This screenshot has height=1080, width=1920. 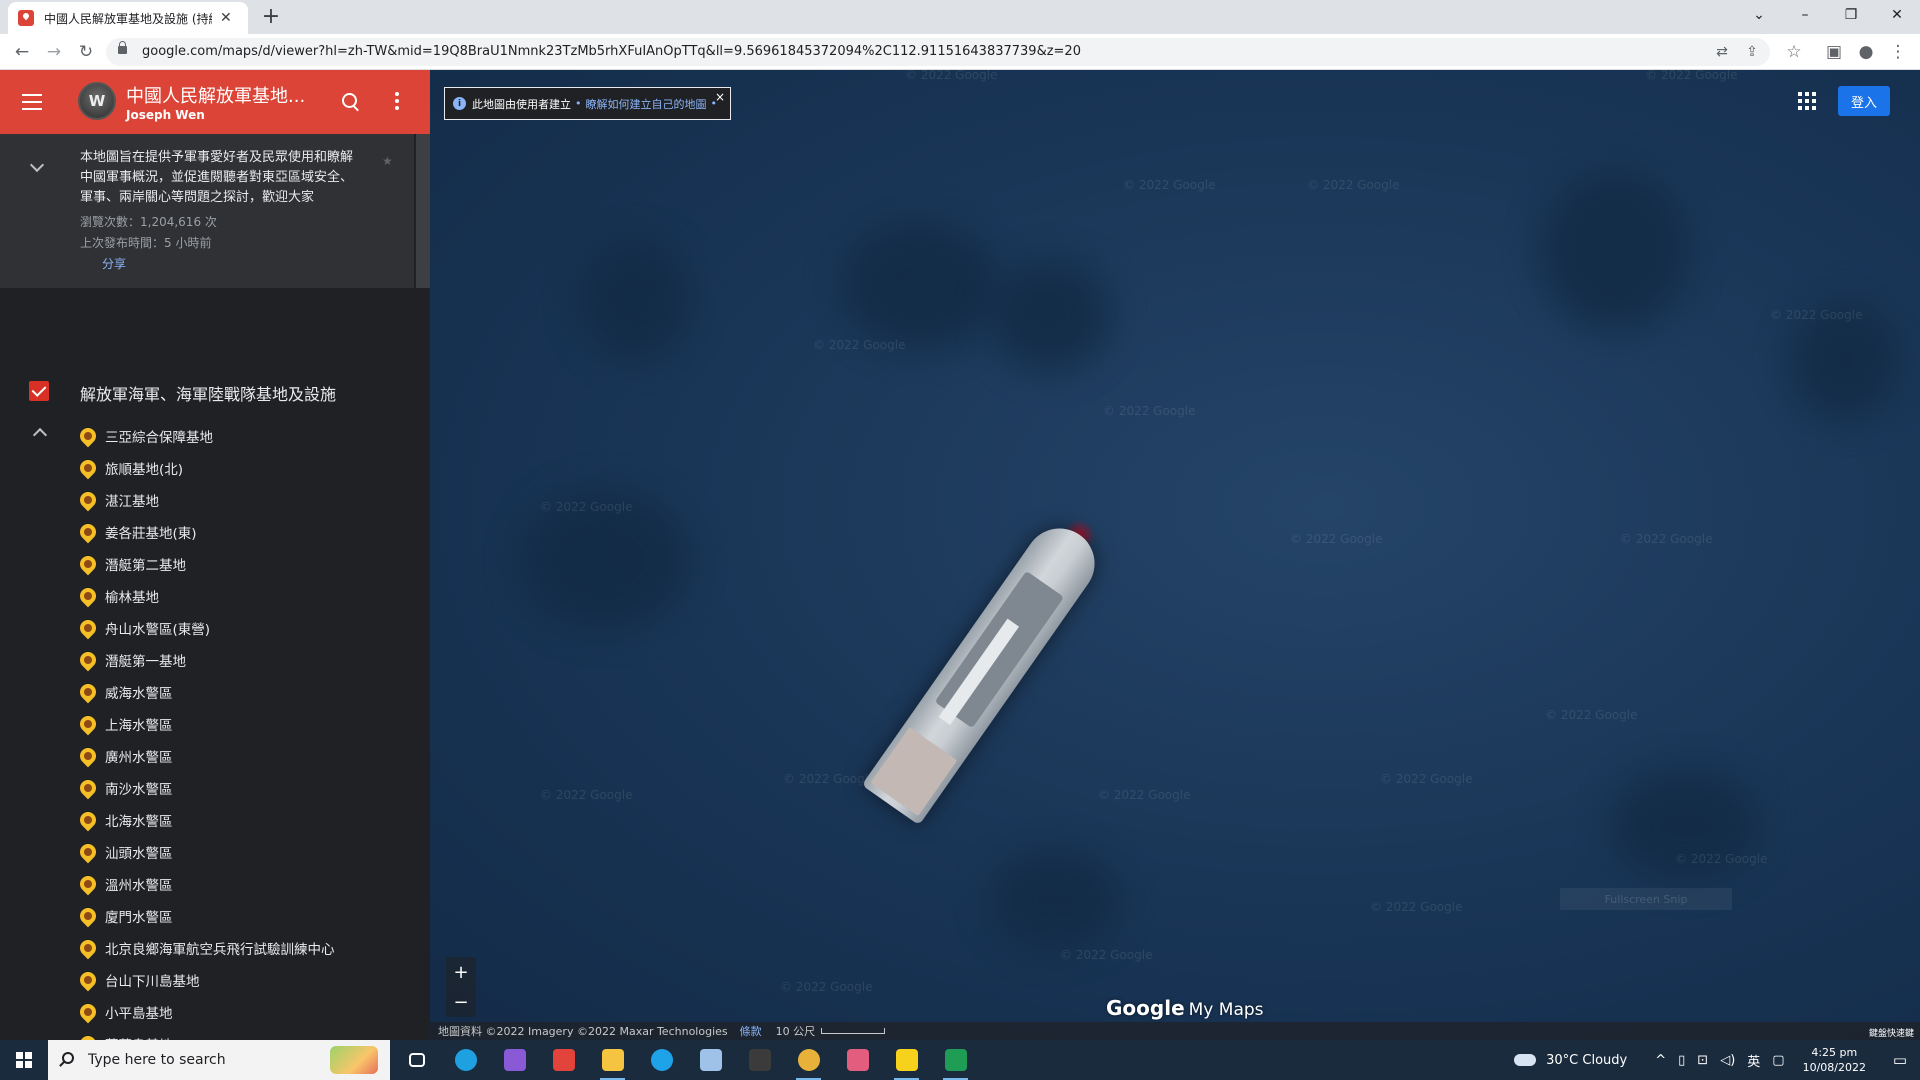 I want to click on place-list-item: 舟山水警區(東營), so click(x=248, y=628).